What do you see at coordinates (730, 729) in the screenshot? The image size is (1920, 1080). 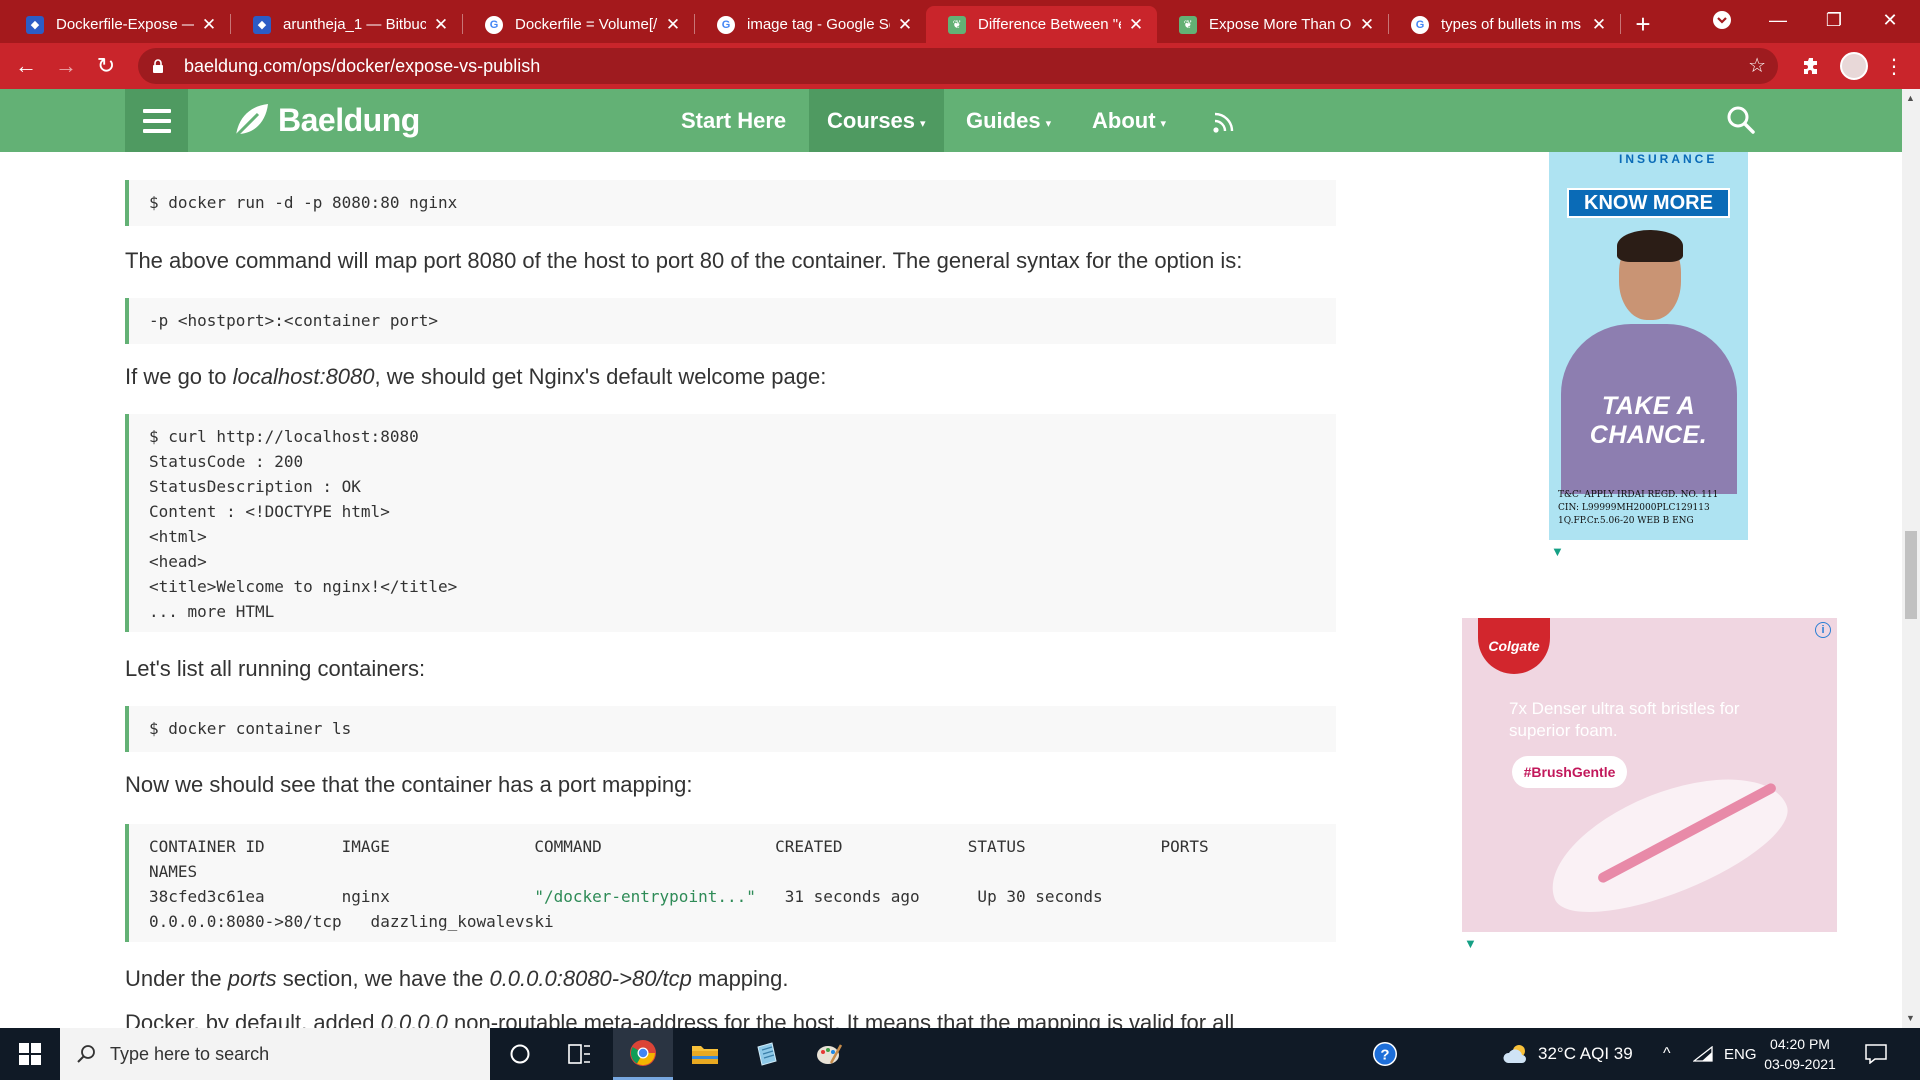 I see `code-block: $ docker container ls` at bounding box center [730, 729].